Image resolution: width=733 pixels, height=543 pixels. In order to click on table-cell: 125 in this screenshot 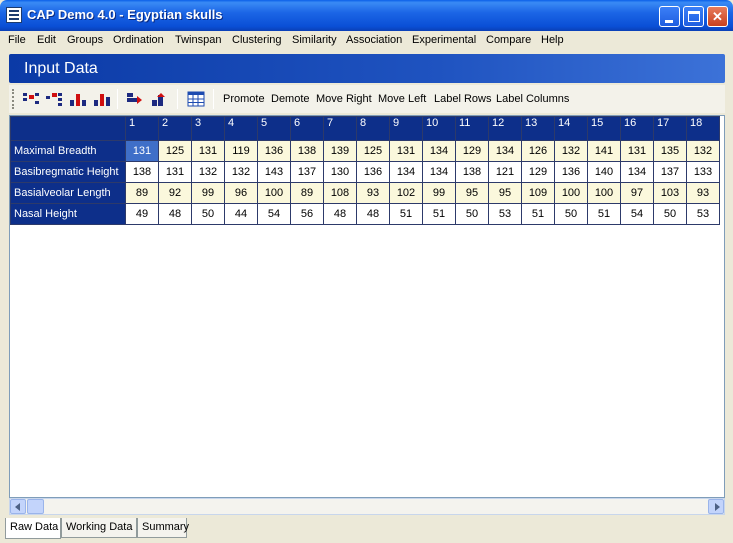, I will do `click(373, 151)`.